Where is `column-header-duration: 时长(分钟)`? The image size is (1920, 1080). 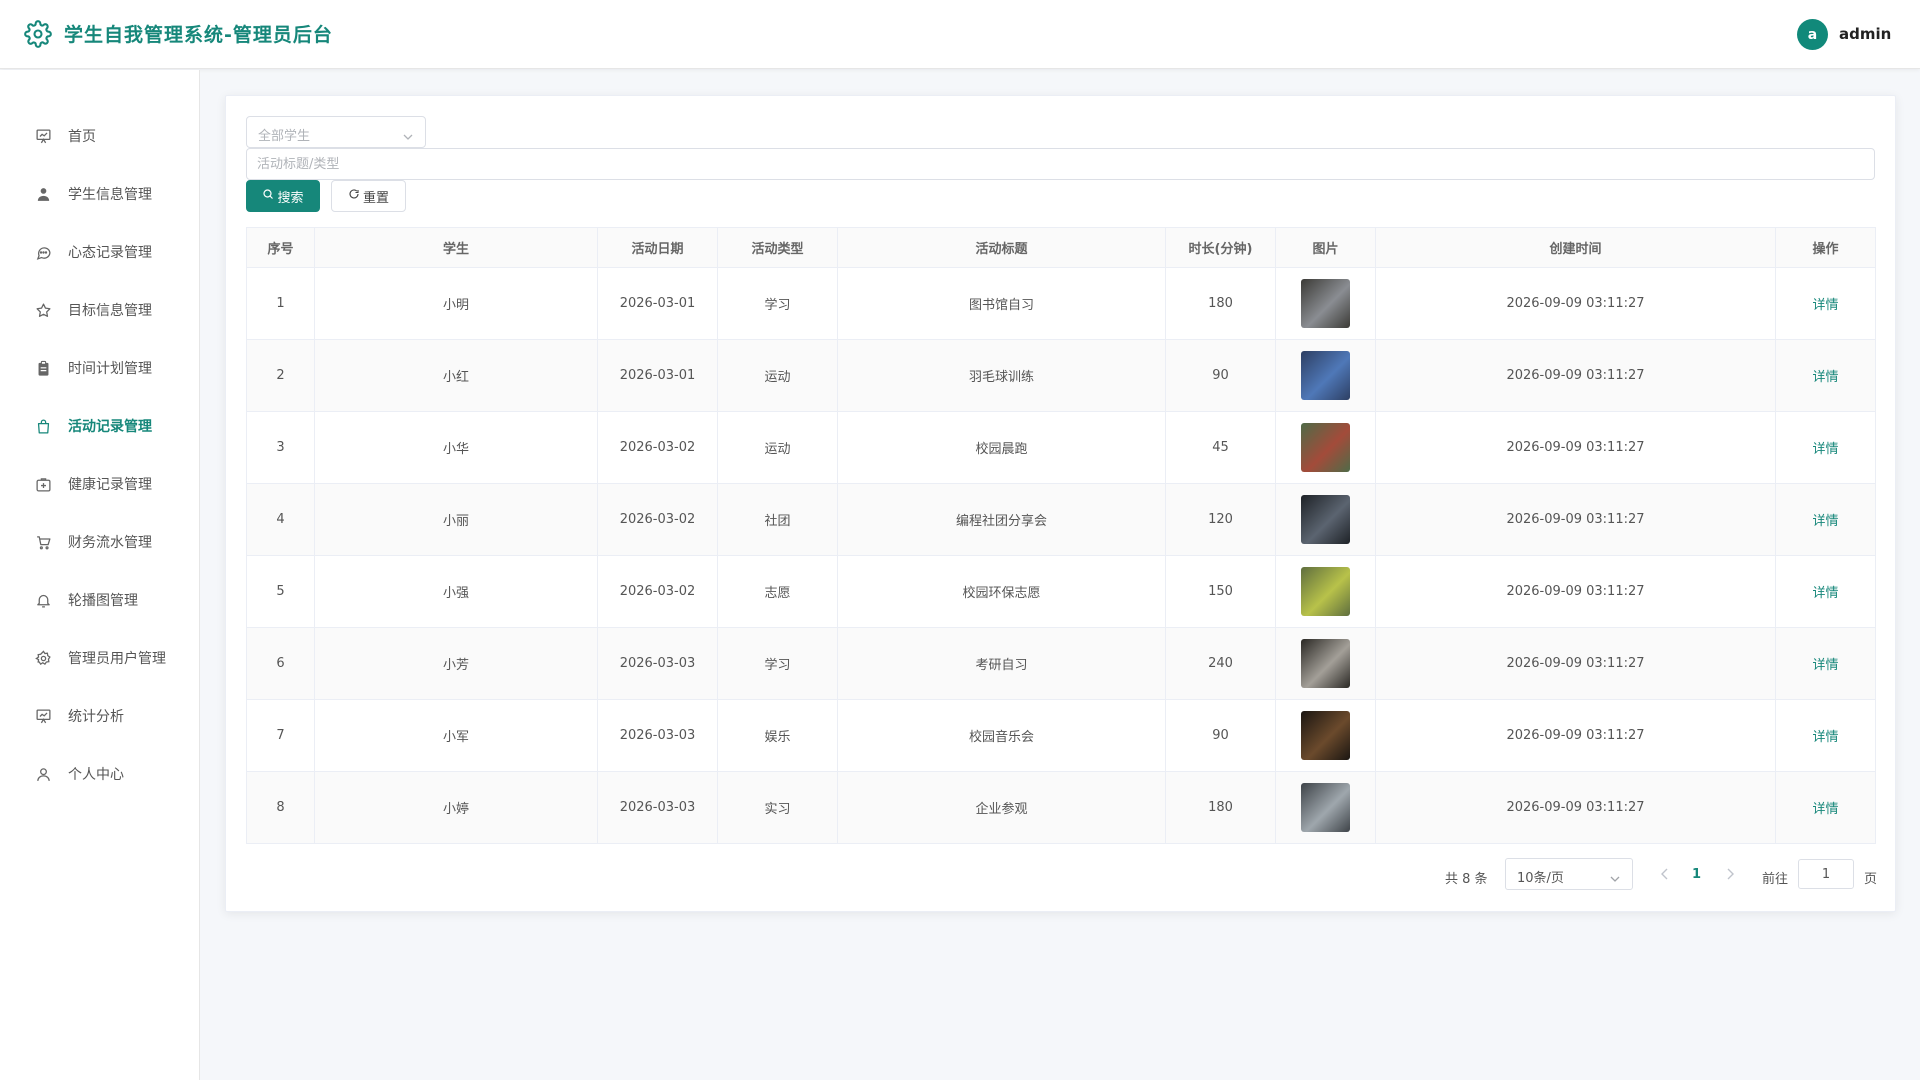 column-header-duration: 时长(分钟) is located at coordinates (1220, 247).